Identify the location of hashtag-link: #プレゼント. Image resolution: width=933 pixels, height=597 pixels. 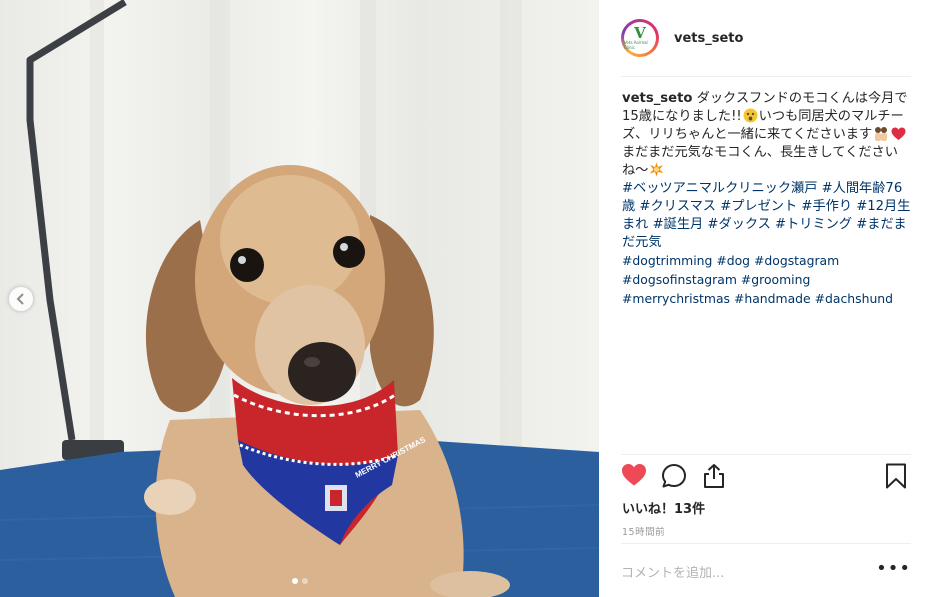
(758, 206).